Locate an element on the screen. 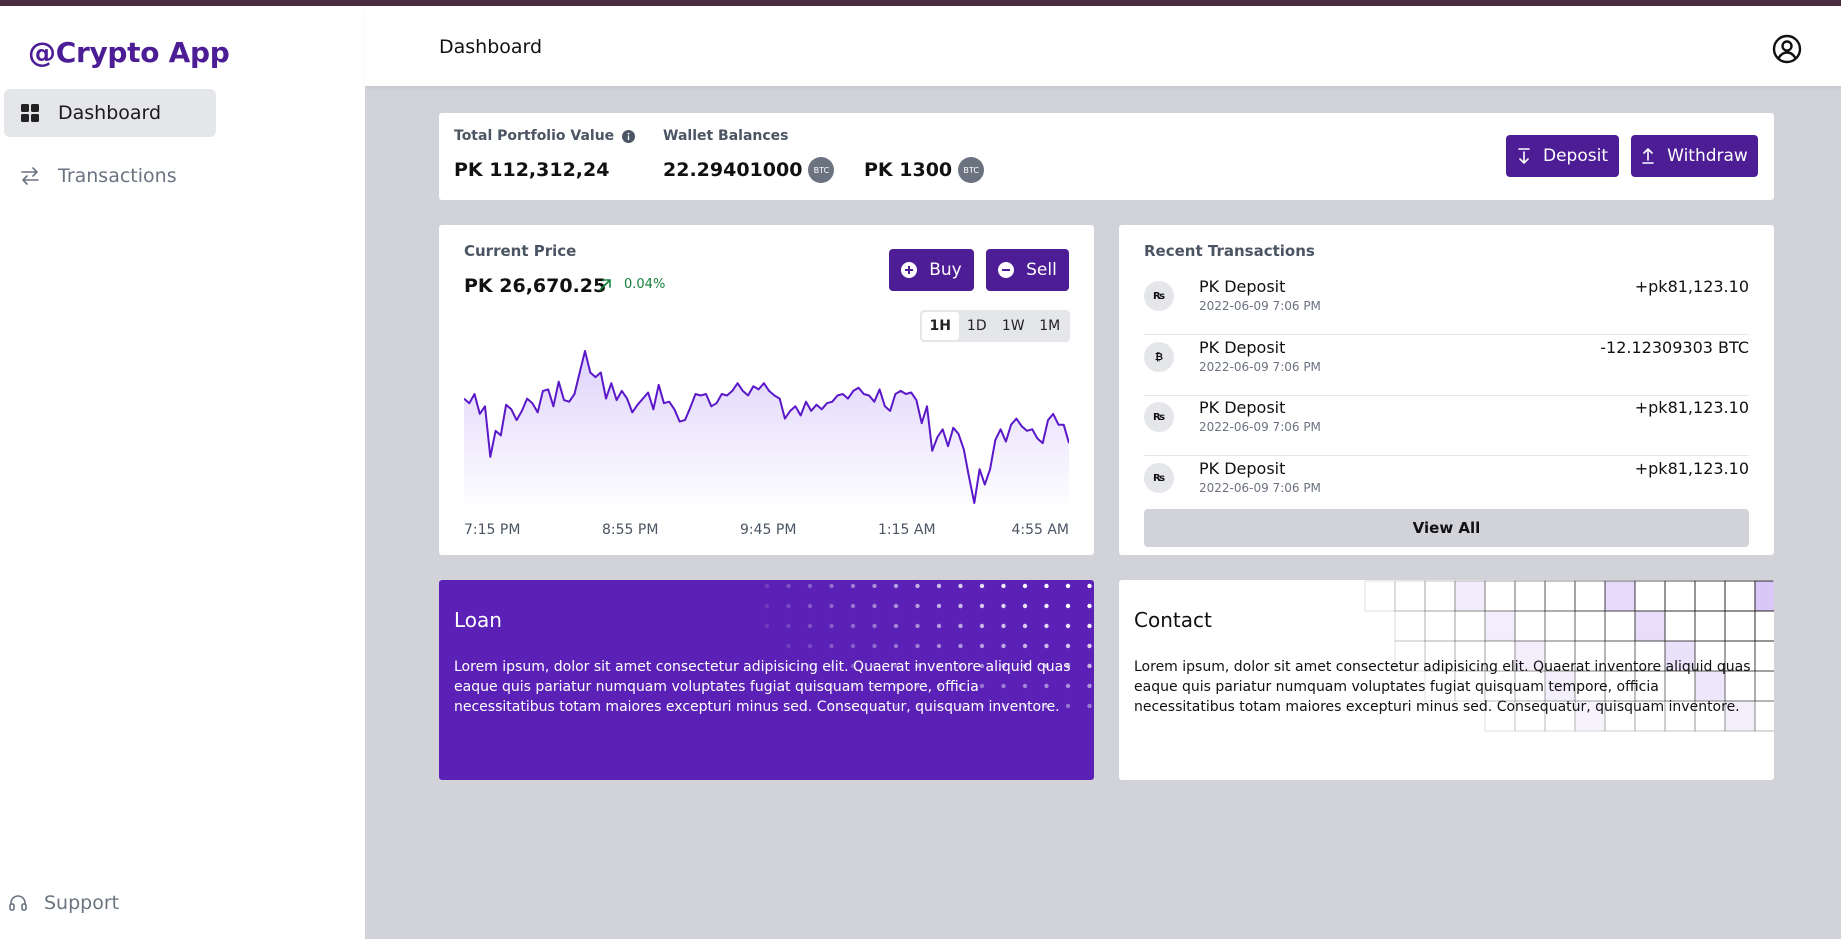  buy-button: Buy is located at coordinates (931, 270).